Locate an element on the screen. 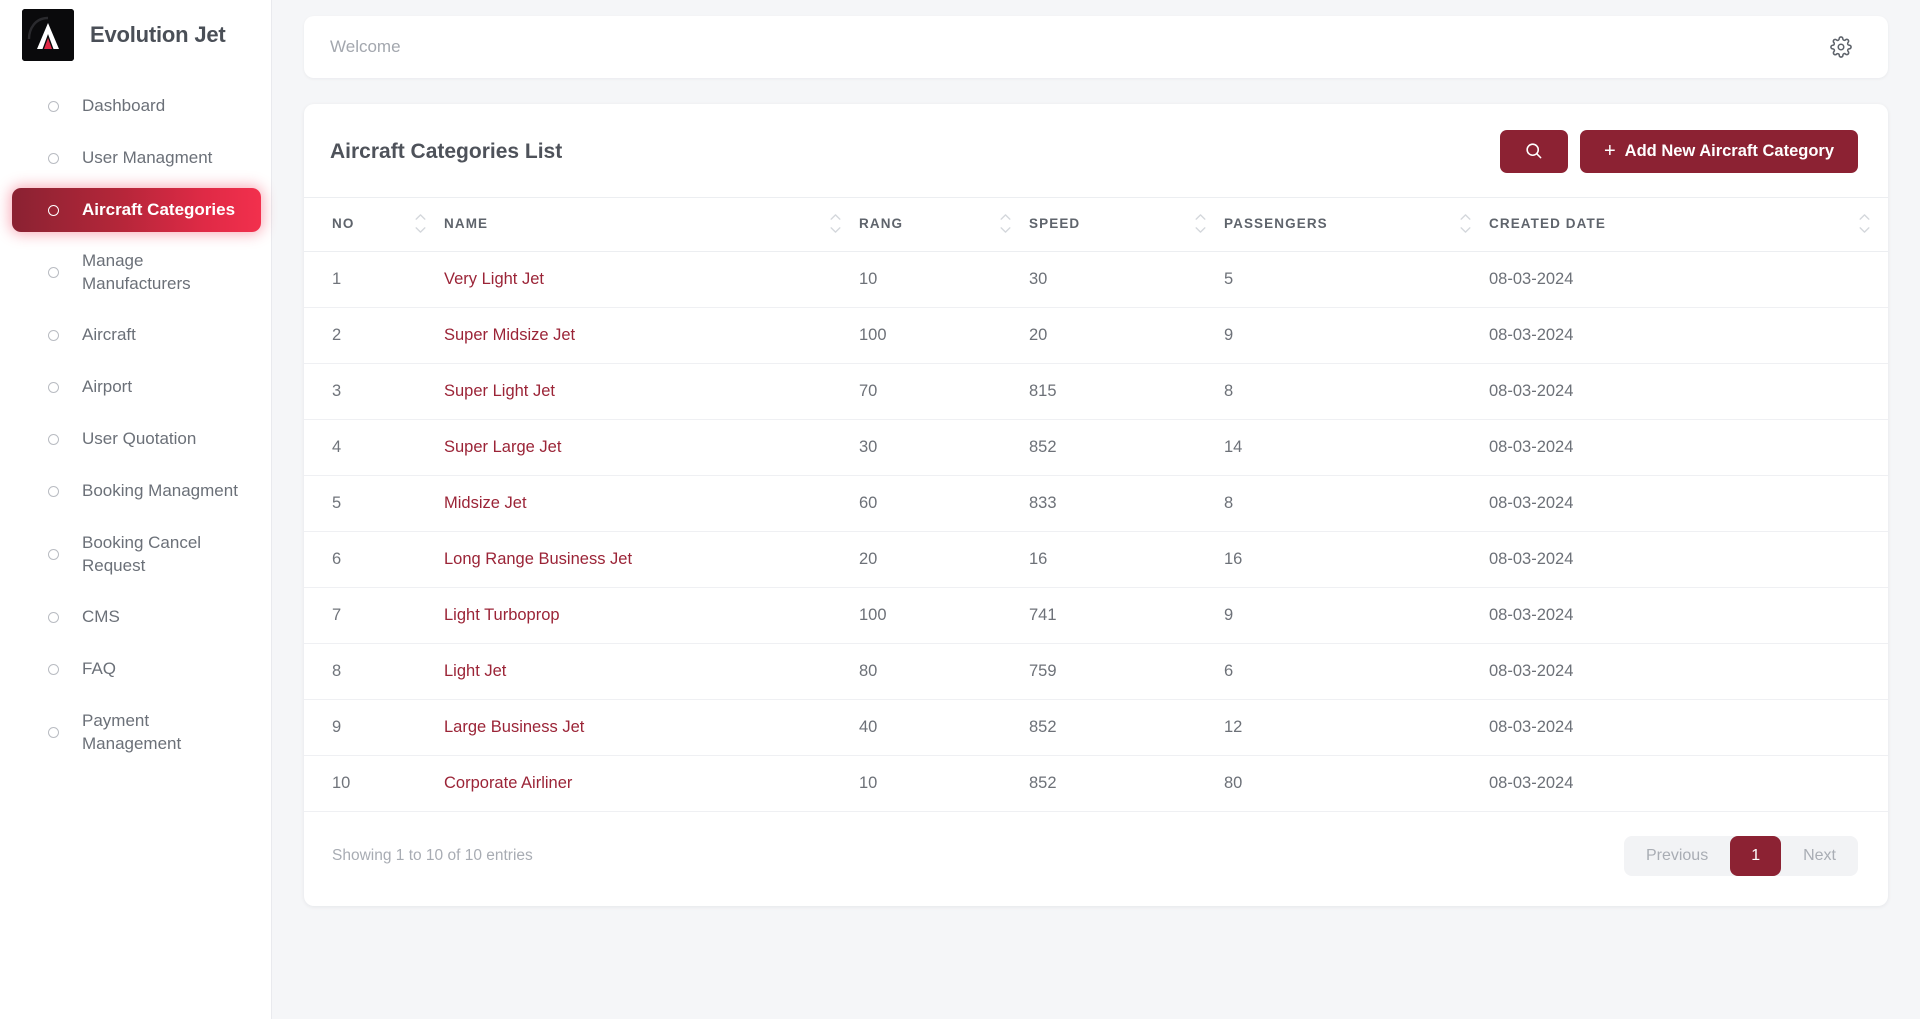 This screenshot has height=1019, width=1920. search-icon is located at coordinates (1533, 152).